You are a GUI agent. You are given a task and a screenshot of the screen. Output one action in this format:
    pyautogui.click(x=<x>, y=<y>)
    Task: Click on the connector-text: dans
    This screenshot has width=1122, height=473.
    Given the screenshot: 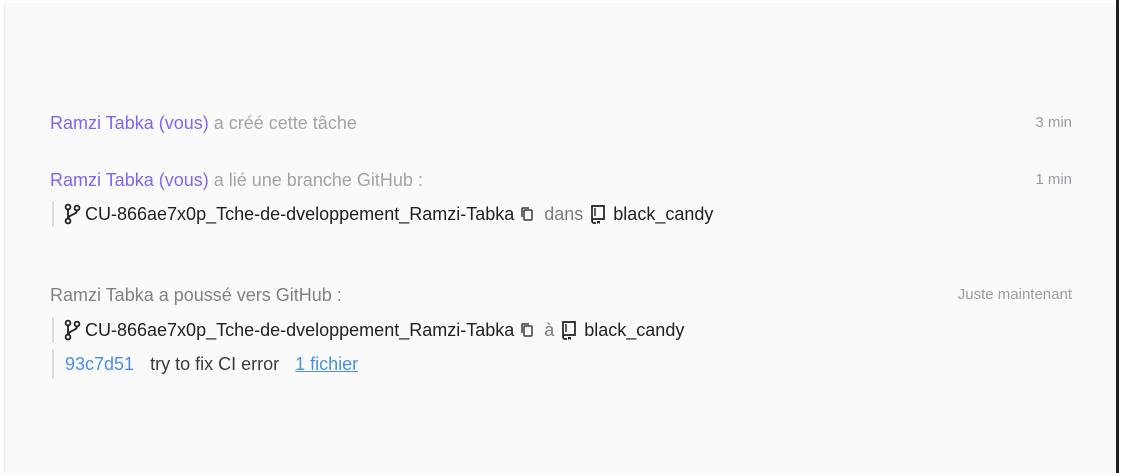 What is the action you would take?
    pyautogui.click(x=564, y=214)
    